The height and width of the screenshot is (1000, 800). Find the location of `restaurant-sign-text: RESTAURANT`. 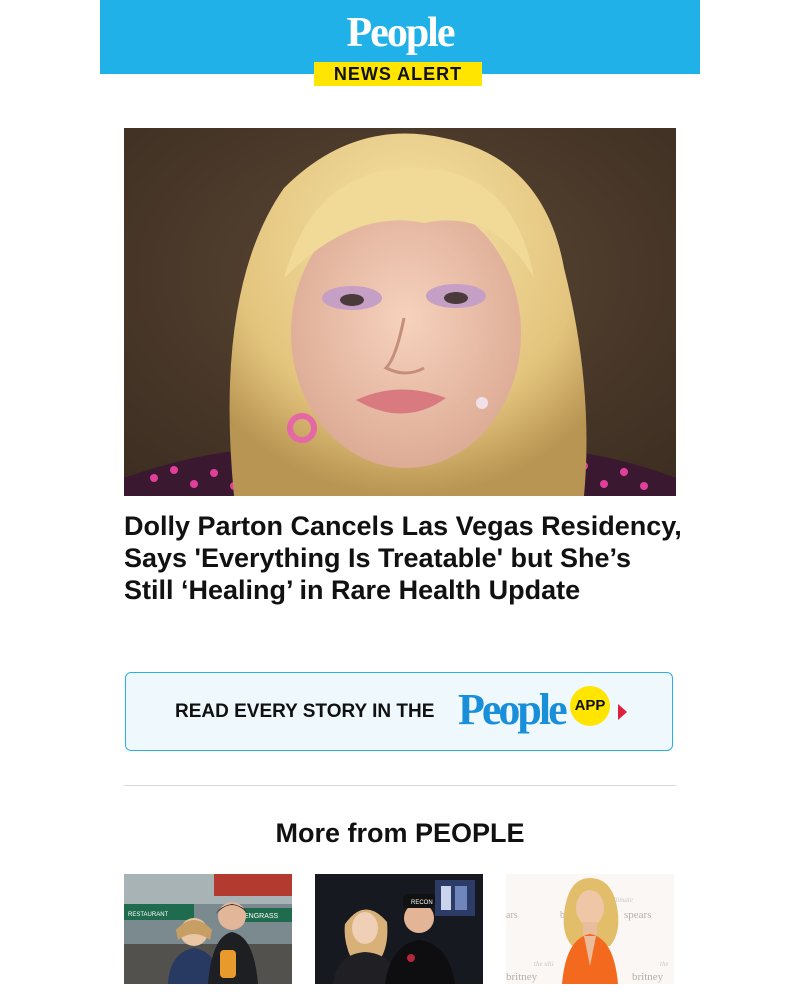

restaurant-sign-text: RESTAURANT is located at coordinates (148, 915).